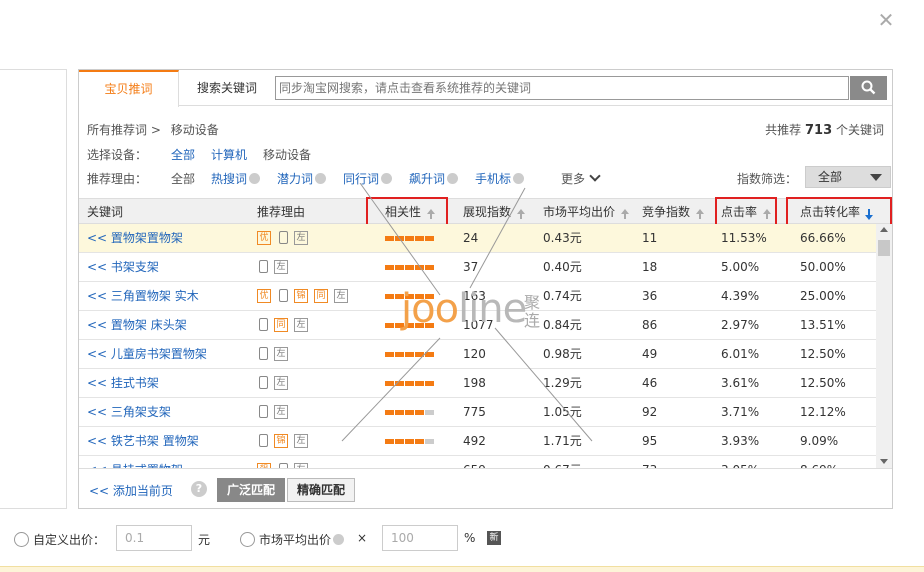 The width and height of the screenshot is (924, 572). I want to click on bid-settings: 自定义出价： 0.1 元 市场平均出价 × 100 % 新, so click(462, 540).